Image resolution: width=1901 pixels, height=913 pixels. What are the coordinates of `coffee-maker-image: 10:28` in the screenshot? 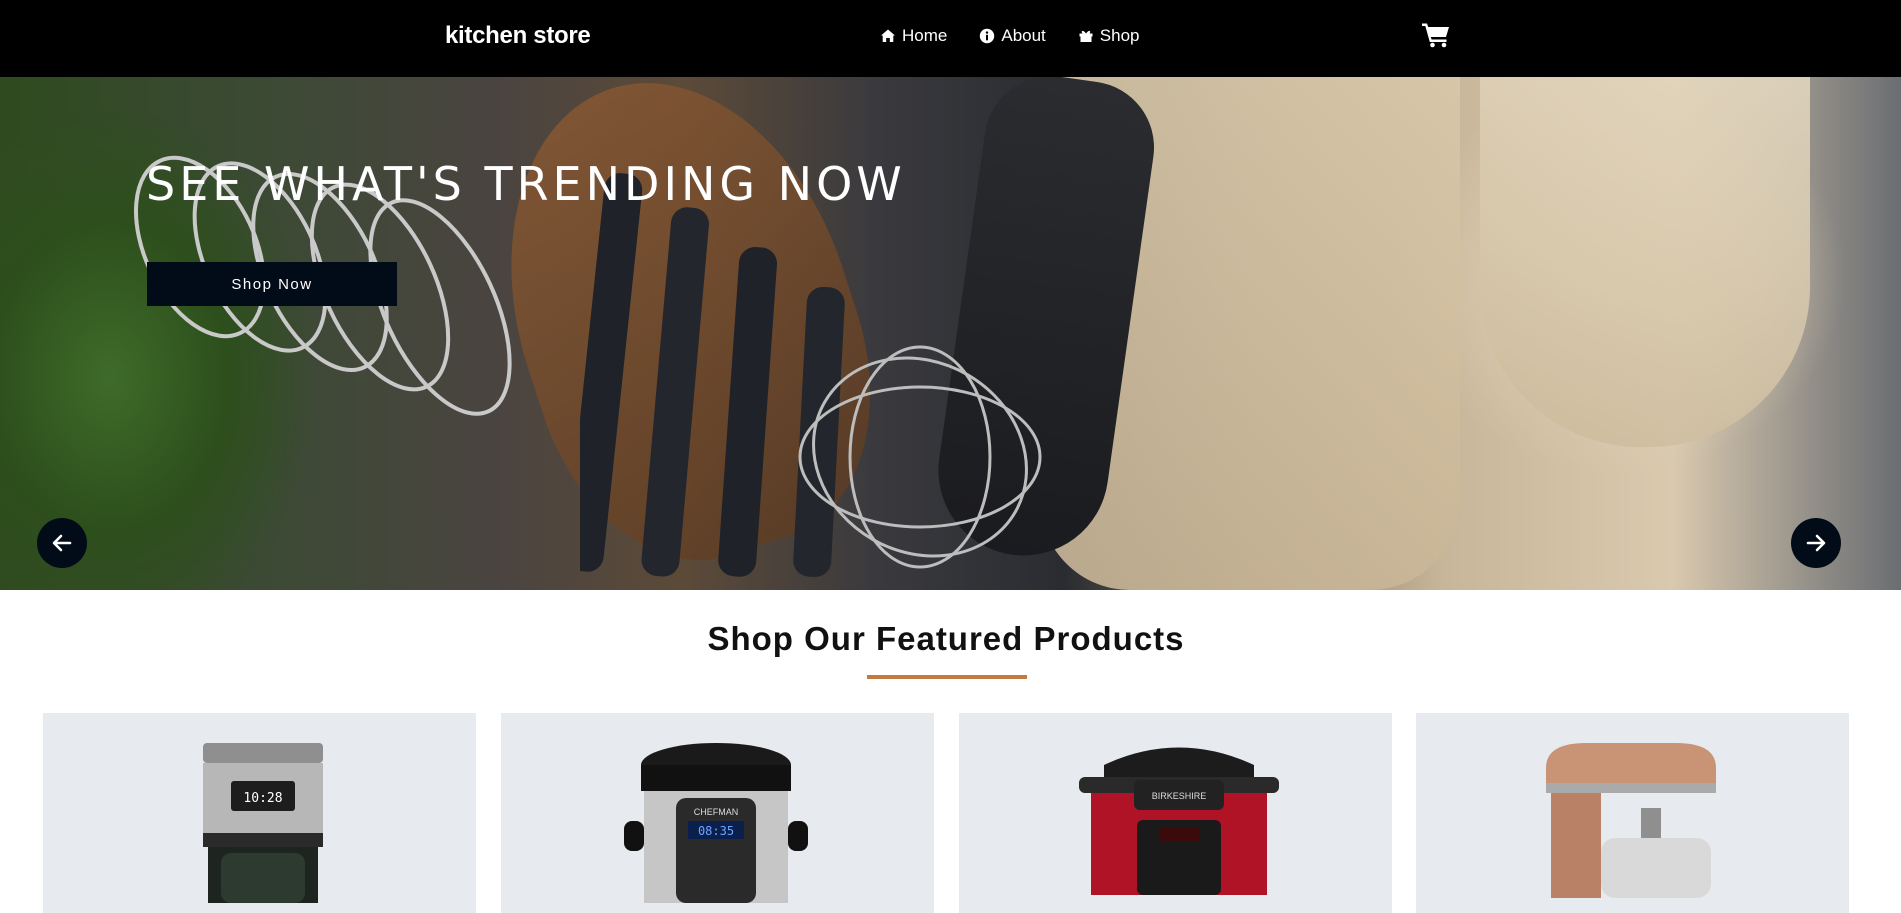 It's located at (263, 823).